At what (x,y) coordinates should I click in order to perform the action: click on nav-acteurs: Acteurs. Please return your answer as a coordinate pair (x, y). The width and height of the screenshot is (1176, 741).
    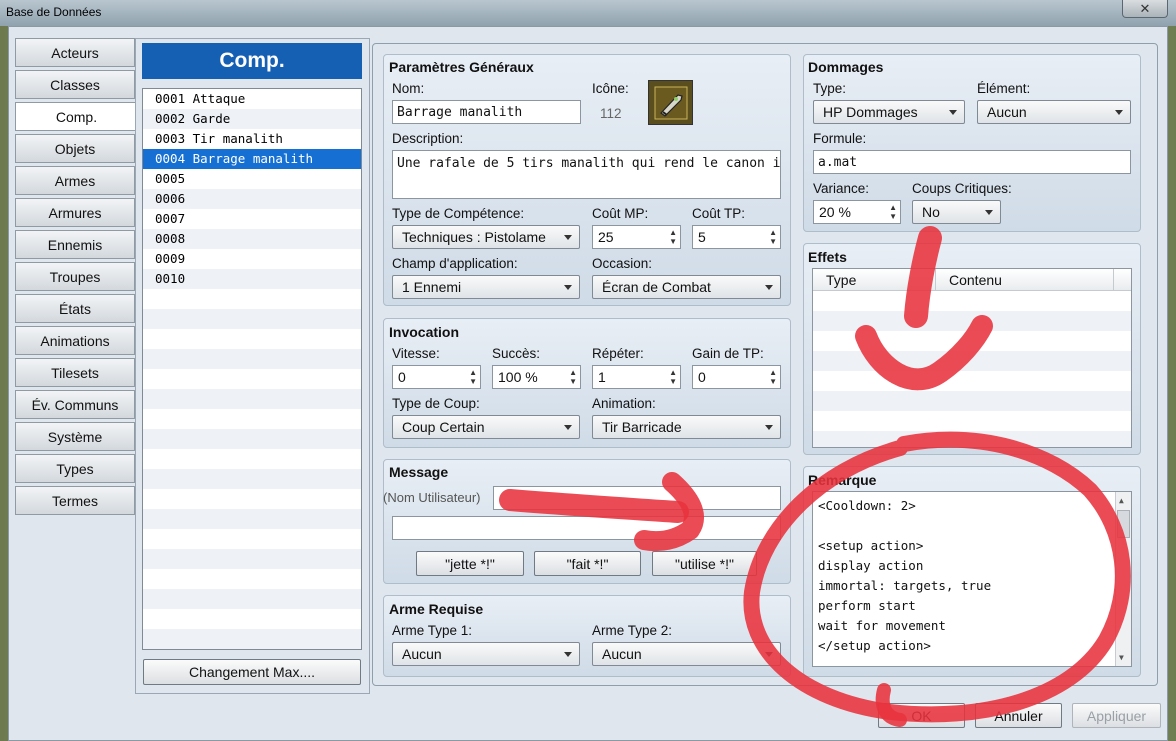
    Looking at the image, I should click on (75, 52).